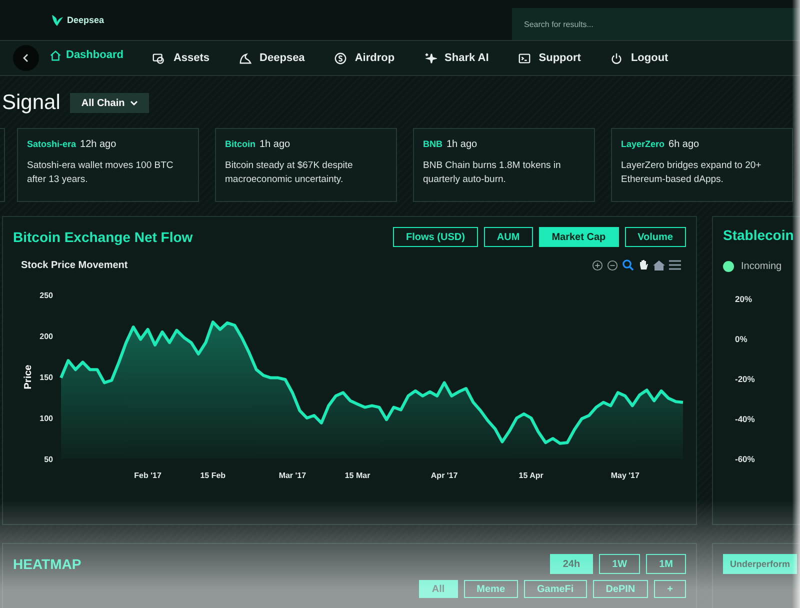 This screenshot has height=608, width=800. I want to click on news-source: Satoshi-era, so click(51, 144).